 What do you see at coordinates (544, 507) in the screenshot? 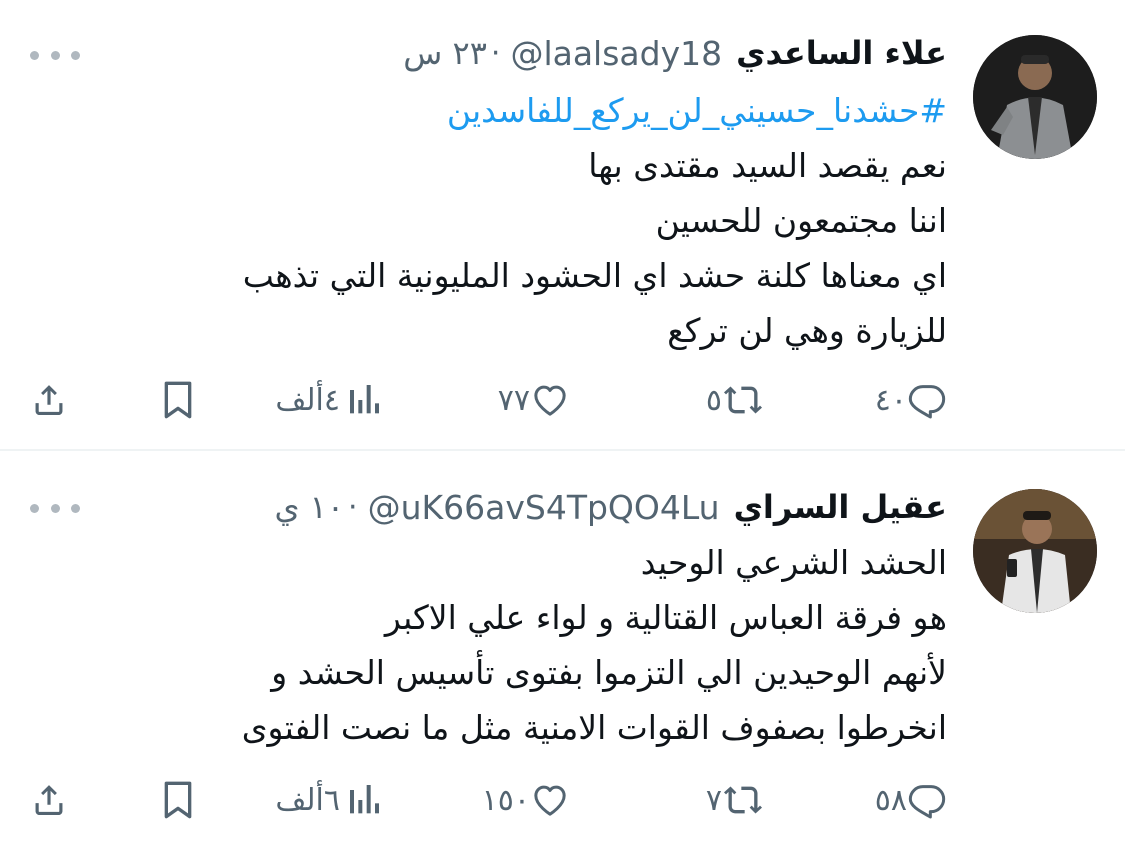
I see `handle: @uK66avS4TpQO4Lu` at bounding box center [544, 507].